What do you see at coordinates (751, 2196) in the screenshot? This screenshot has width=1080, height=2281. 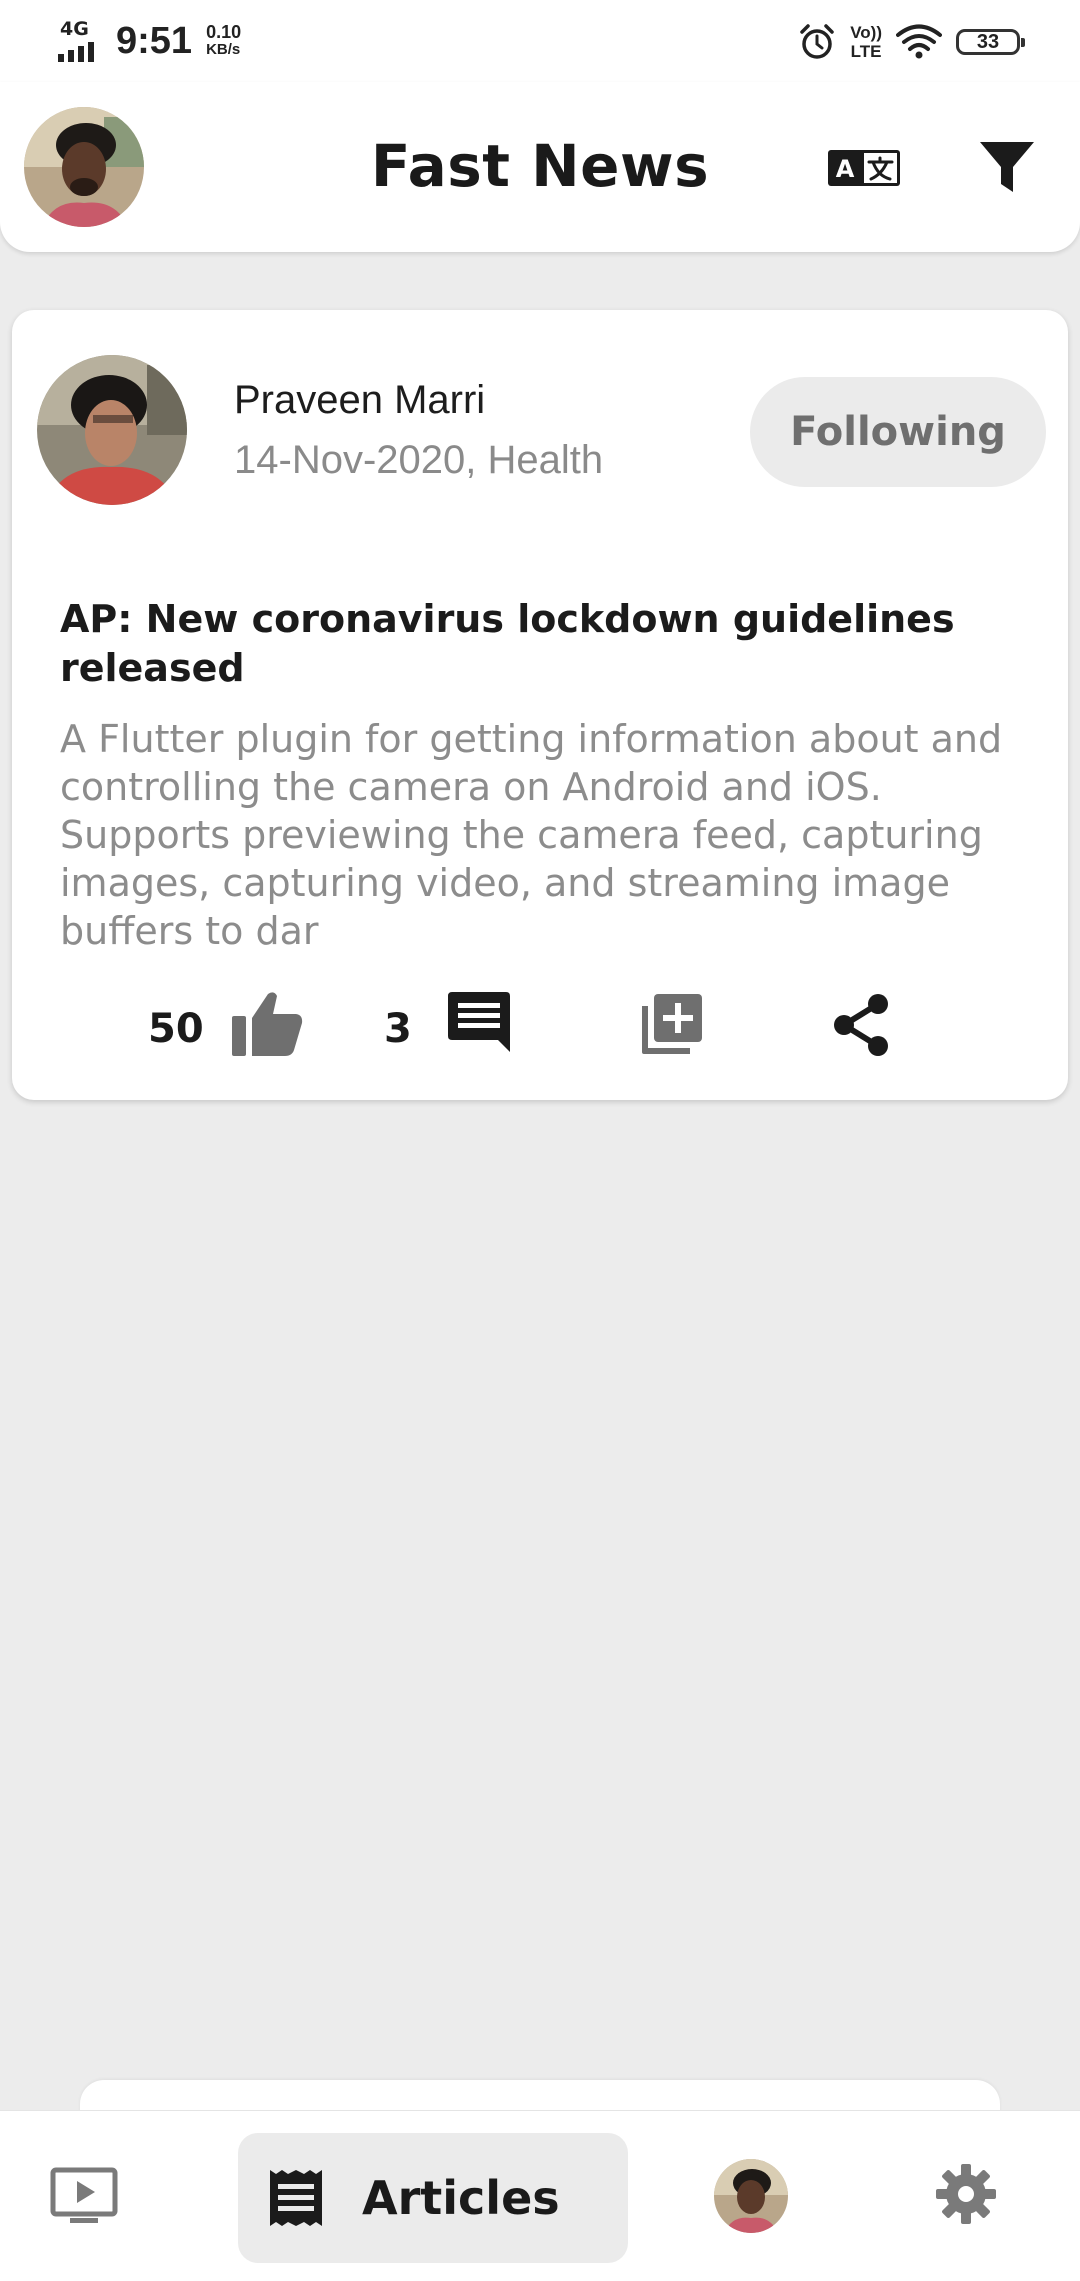 I see `profile-avatar` at bounding box center [751, 2196].